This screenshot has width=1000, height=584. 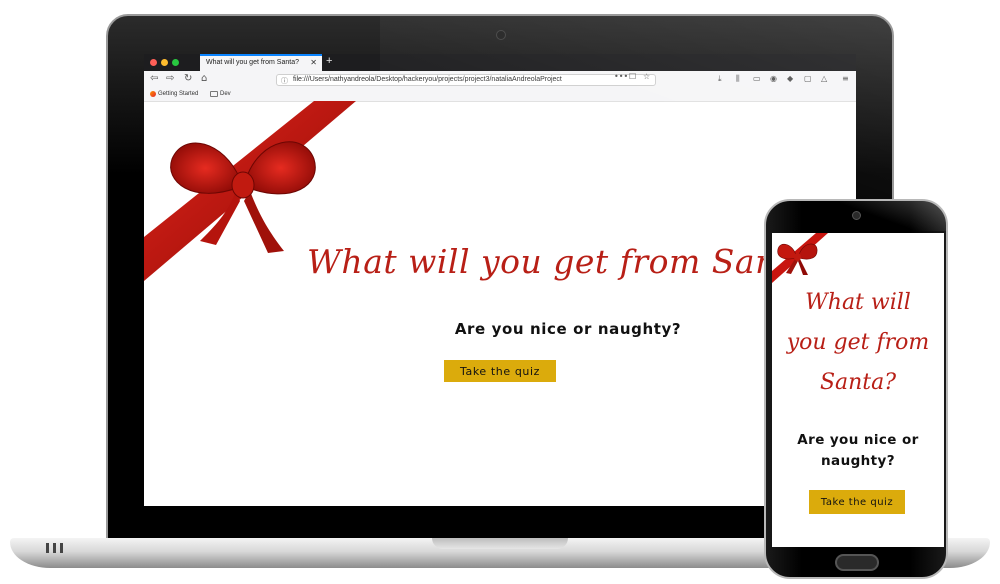 What do you see at coordinates (568, 261) in the screenshot?
I see `page-title: What will you get from Santa?` at bounding box center [568, 261].